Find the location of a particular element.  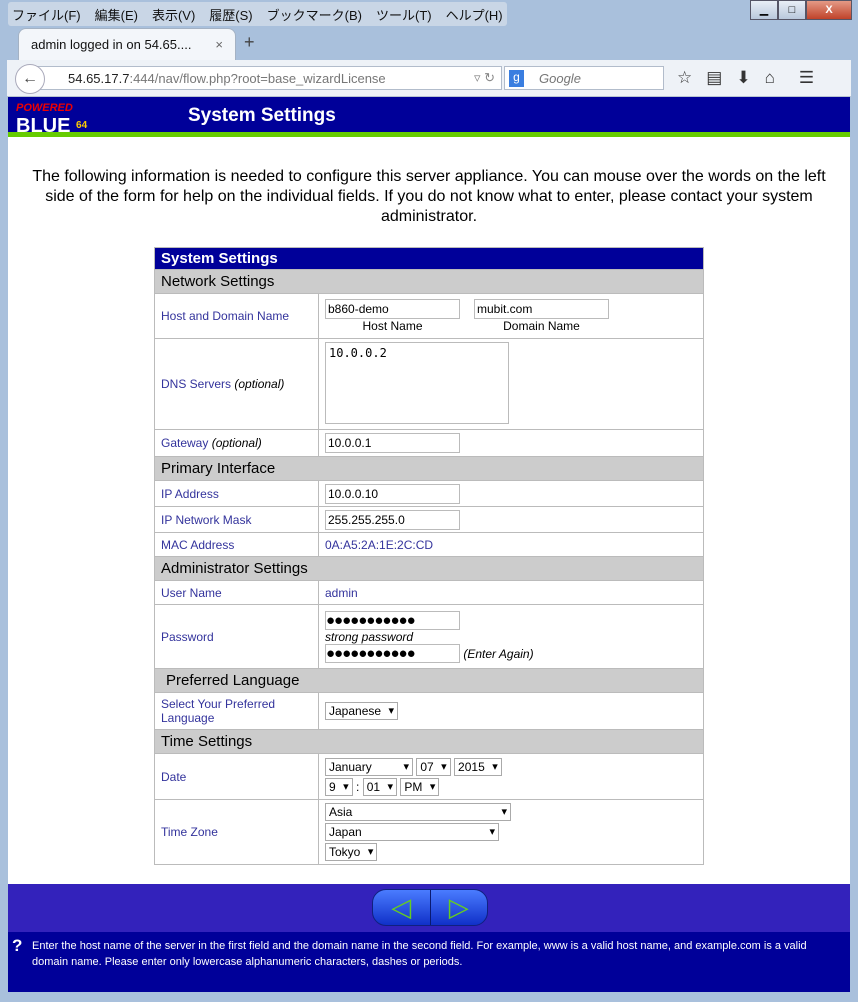

wizard-nav: ◁ ▷ is located at coordinates (429, 908).